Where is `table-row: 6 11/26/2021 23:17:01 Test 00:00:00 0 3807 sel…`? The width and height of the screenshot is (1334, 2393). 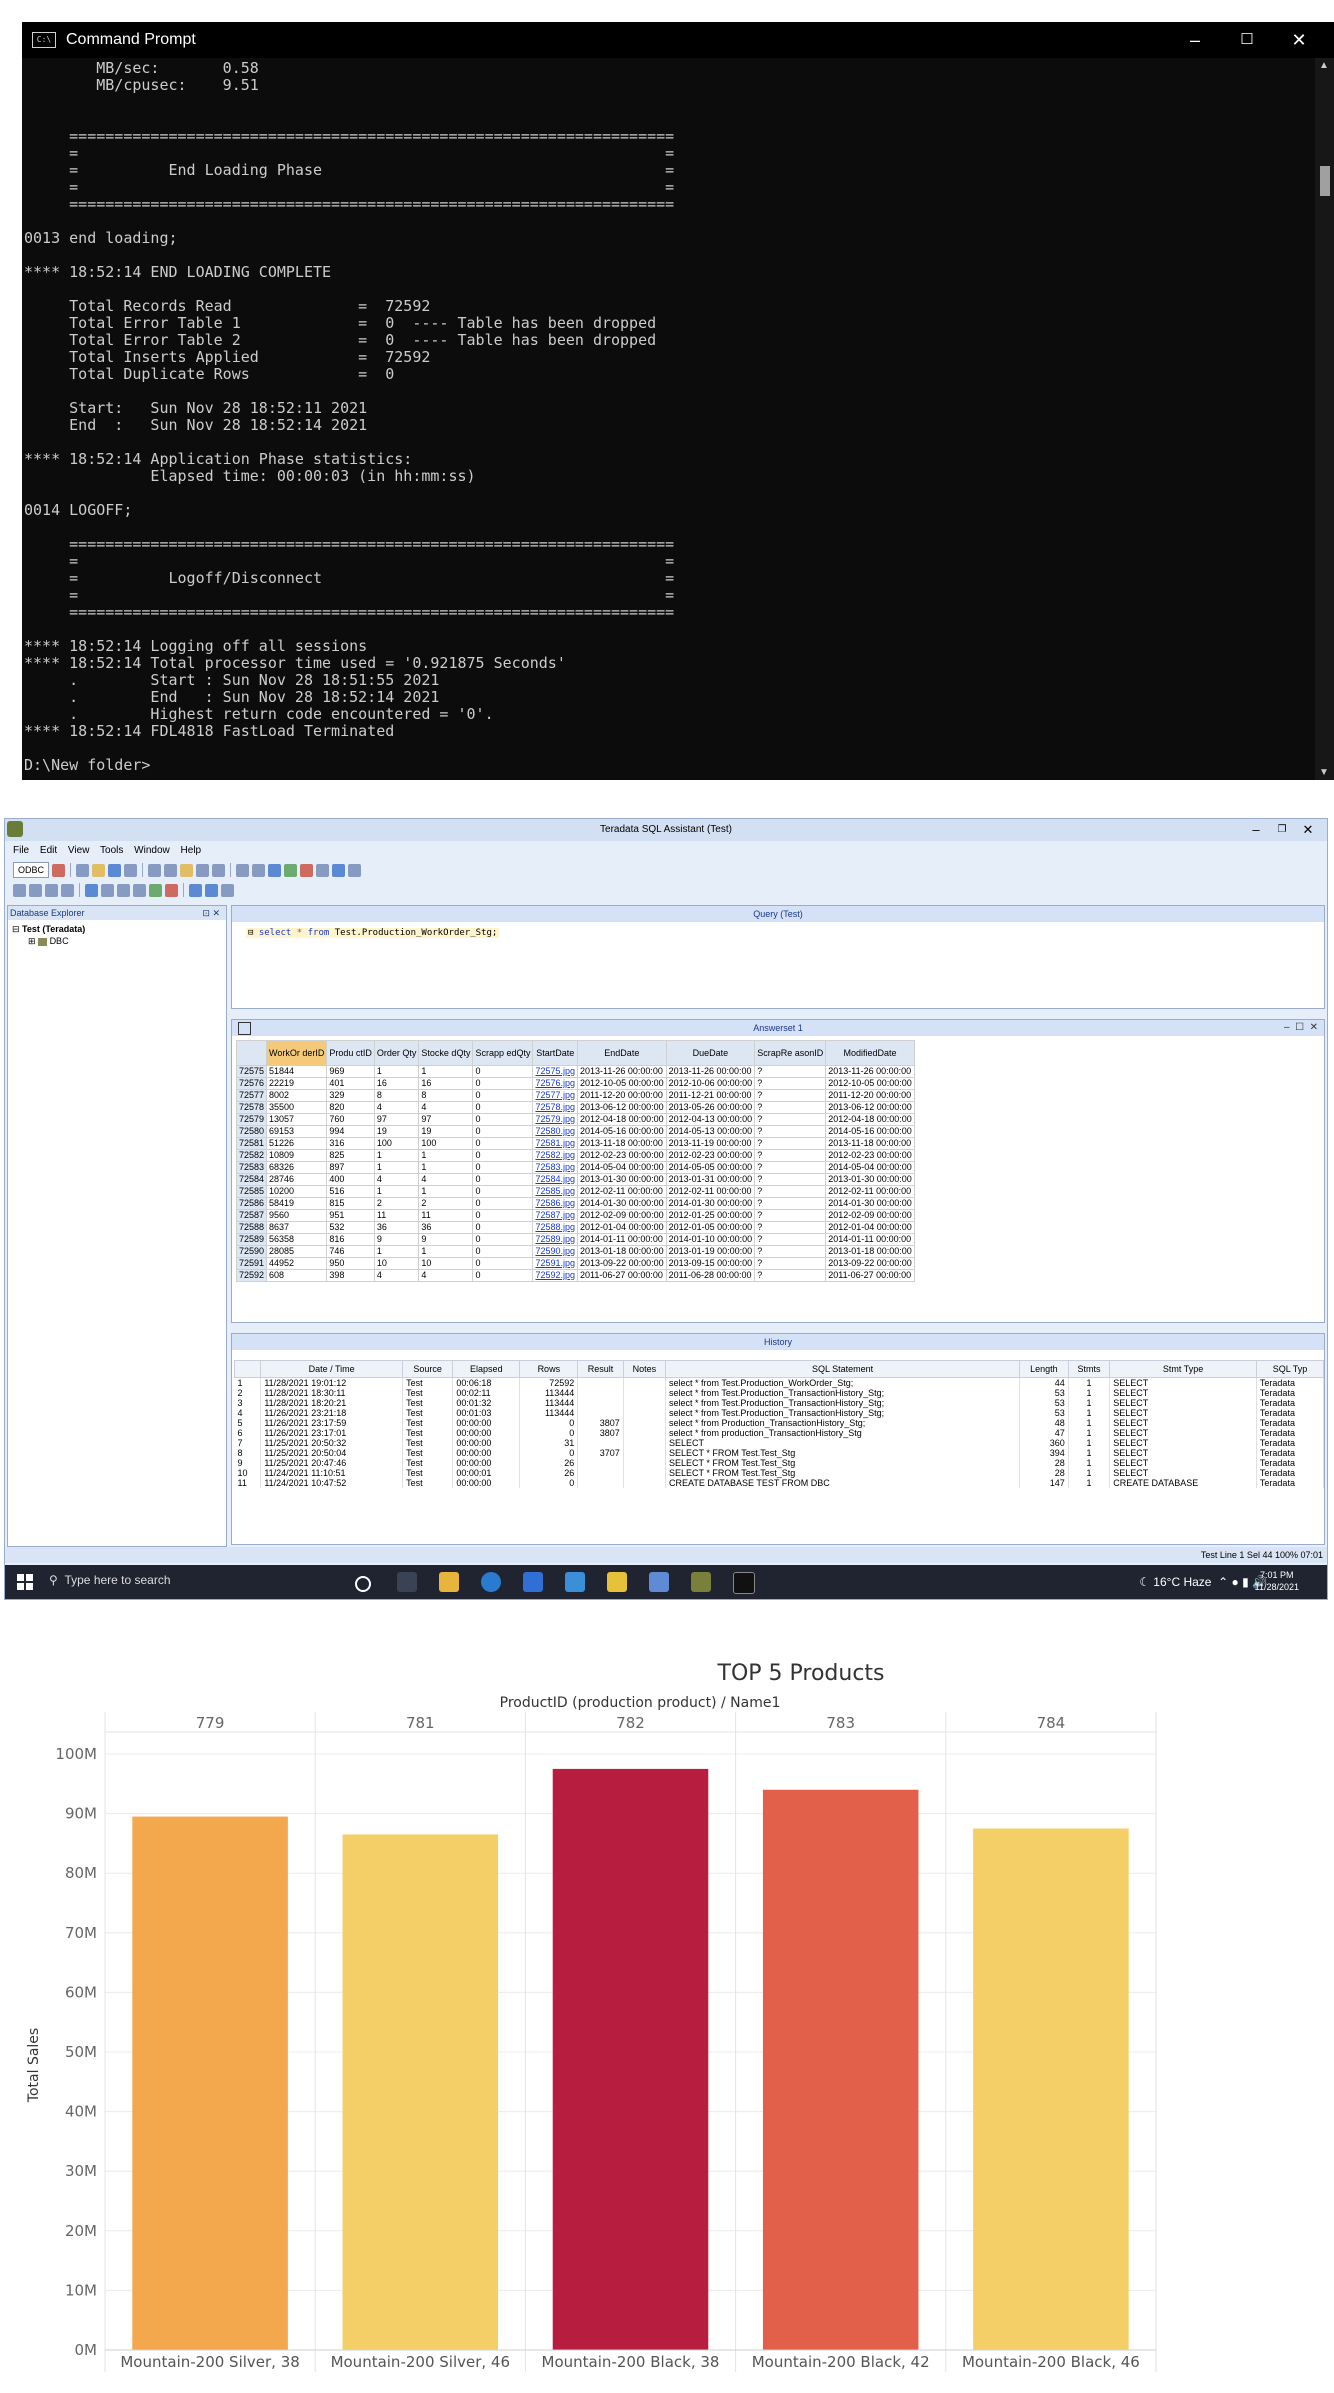
table-row: 6 11/26/2021 23:17:01 Test 00:00:00 0 3807 sel… is located at coordinates (779, 1433).